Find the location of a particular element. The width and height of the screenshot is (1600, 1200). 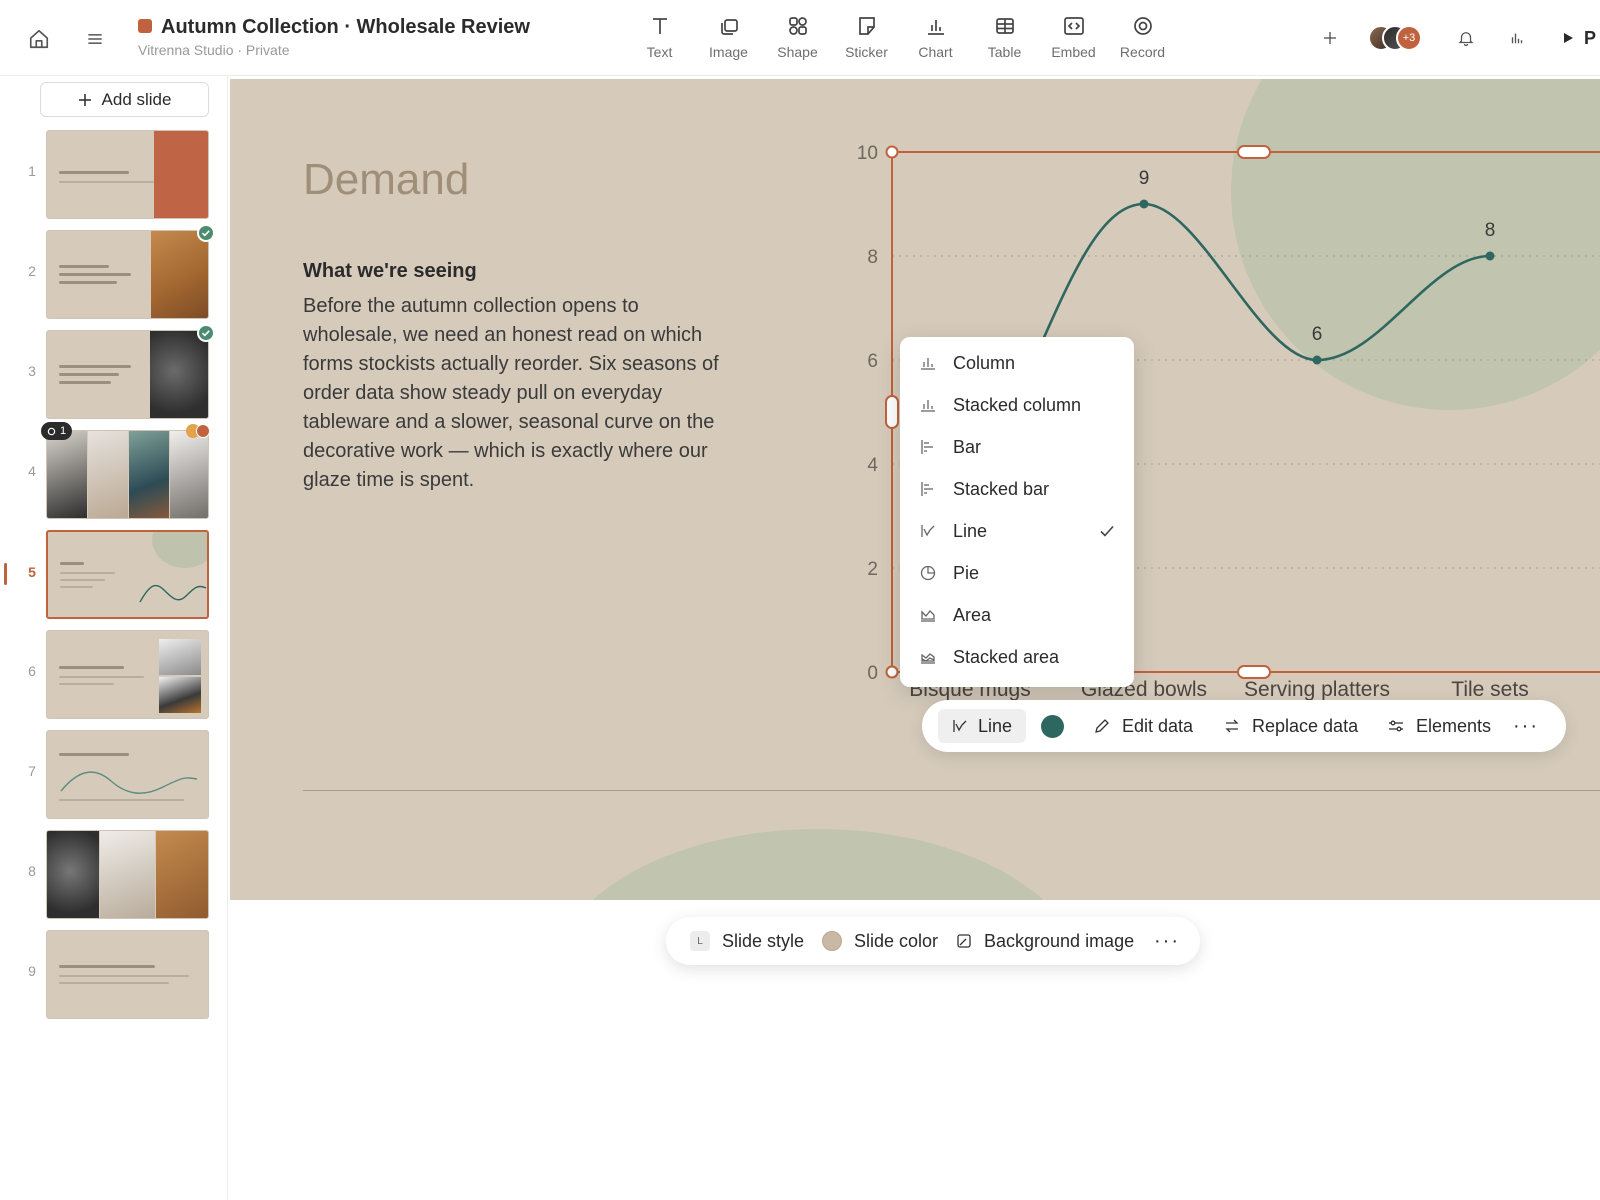

menu-item-stacked-column: Stacked column is located at coordinates (1017, 405).